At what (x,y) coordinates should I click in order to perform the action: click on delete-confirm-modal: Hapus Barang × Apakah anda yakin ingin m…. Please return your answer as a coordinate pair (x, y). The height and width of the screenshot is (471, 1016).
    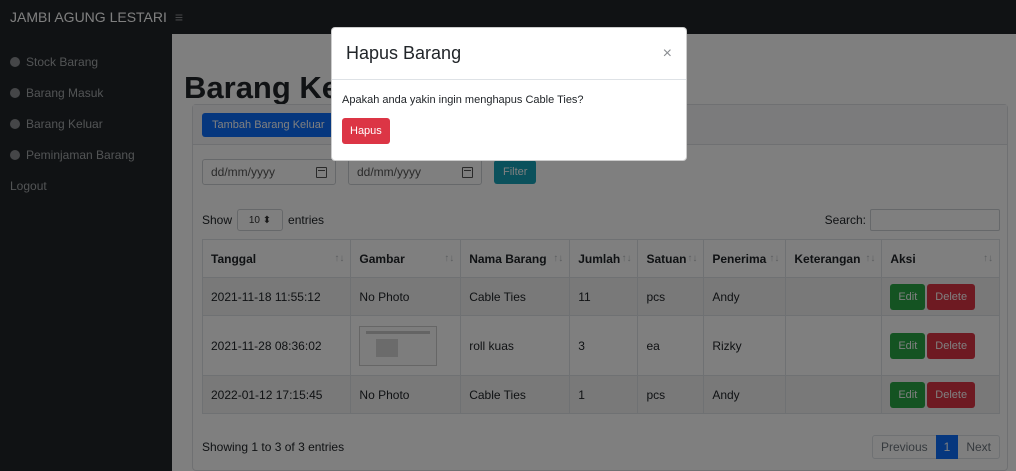
    Looking at the image, I should click on (509, 94).